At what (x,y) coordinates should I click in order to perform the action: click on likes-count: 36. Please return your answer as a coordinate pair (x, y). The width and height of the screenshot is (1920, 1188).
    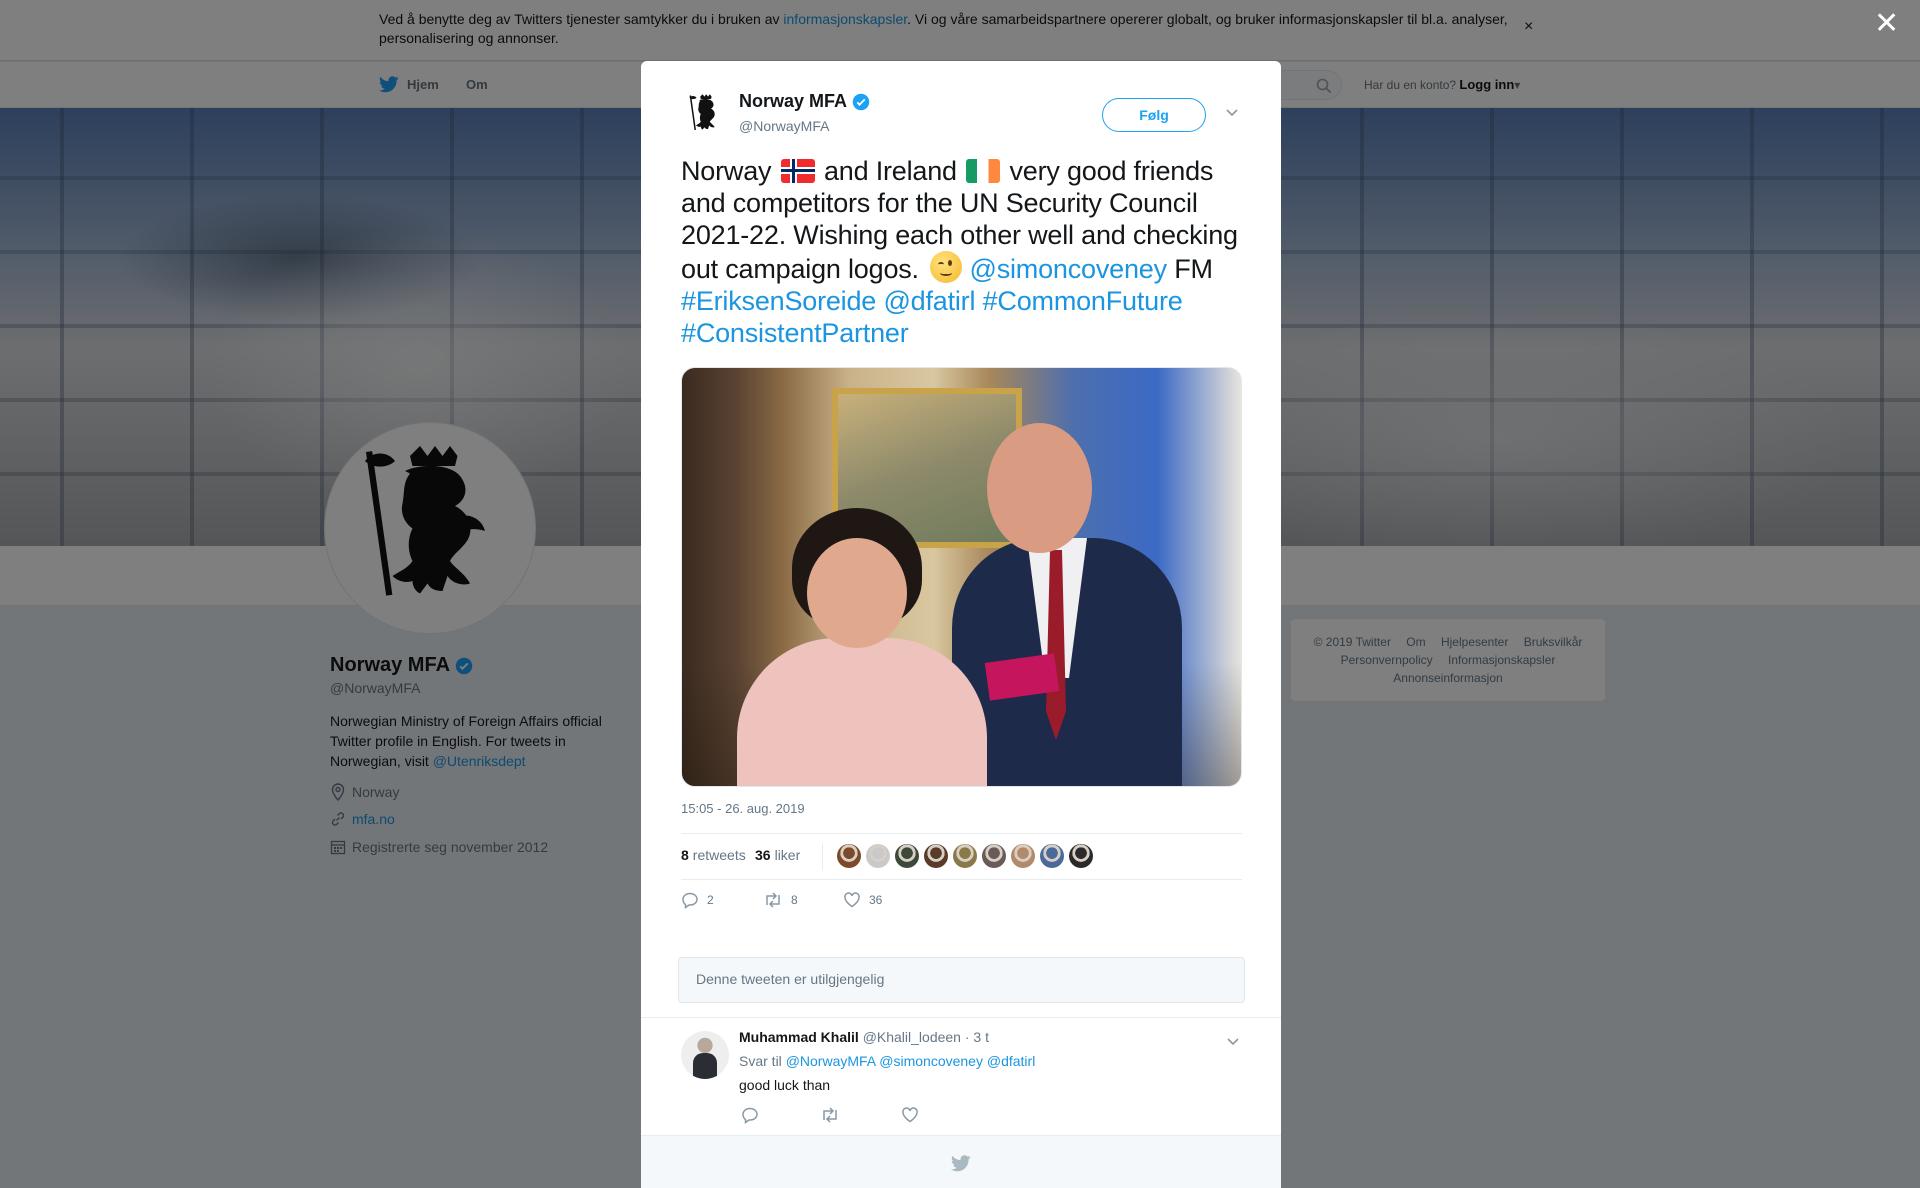
    Looking at the image, I should click on (763, 855).